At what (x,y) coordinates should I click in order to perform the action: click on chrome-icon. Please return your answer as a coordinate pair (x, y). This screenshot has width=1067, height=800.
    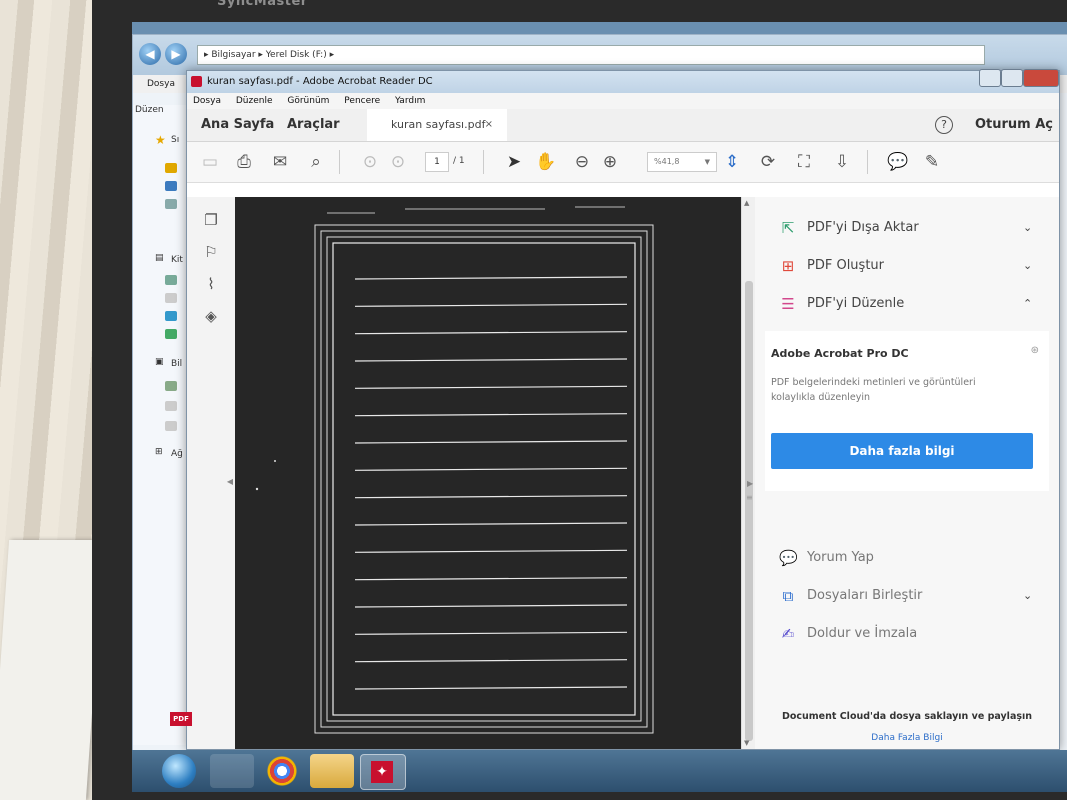
    Looking at the image, I should click on (282, 771).